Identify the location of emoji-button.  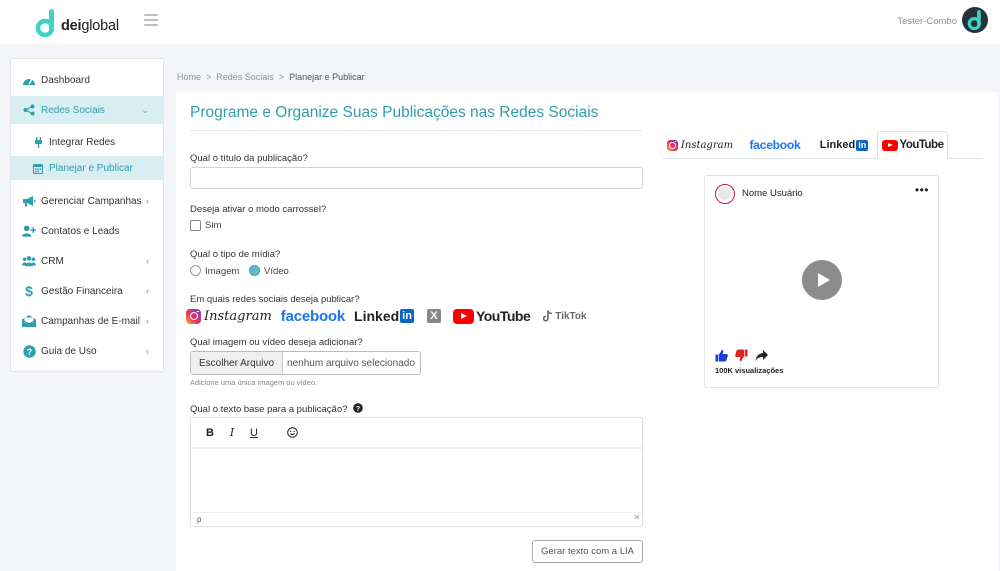
(292, 433).